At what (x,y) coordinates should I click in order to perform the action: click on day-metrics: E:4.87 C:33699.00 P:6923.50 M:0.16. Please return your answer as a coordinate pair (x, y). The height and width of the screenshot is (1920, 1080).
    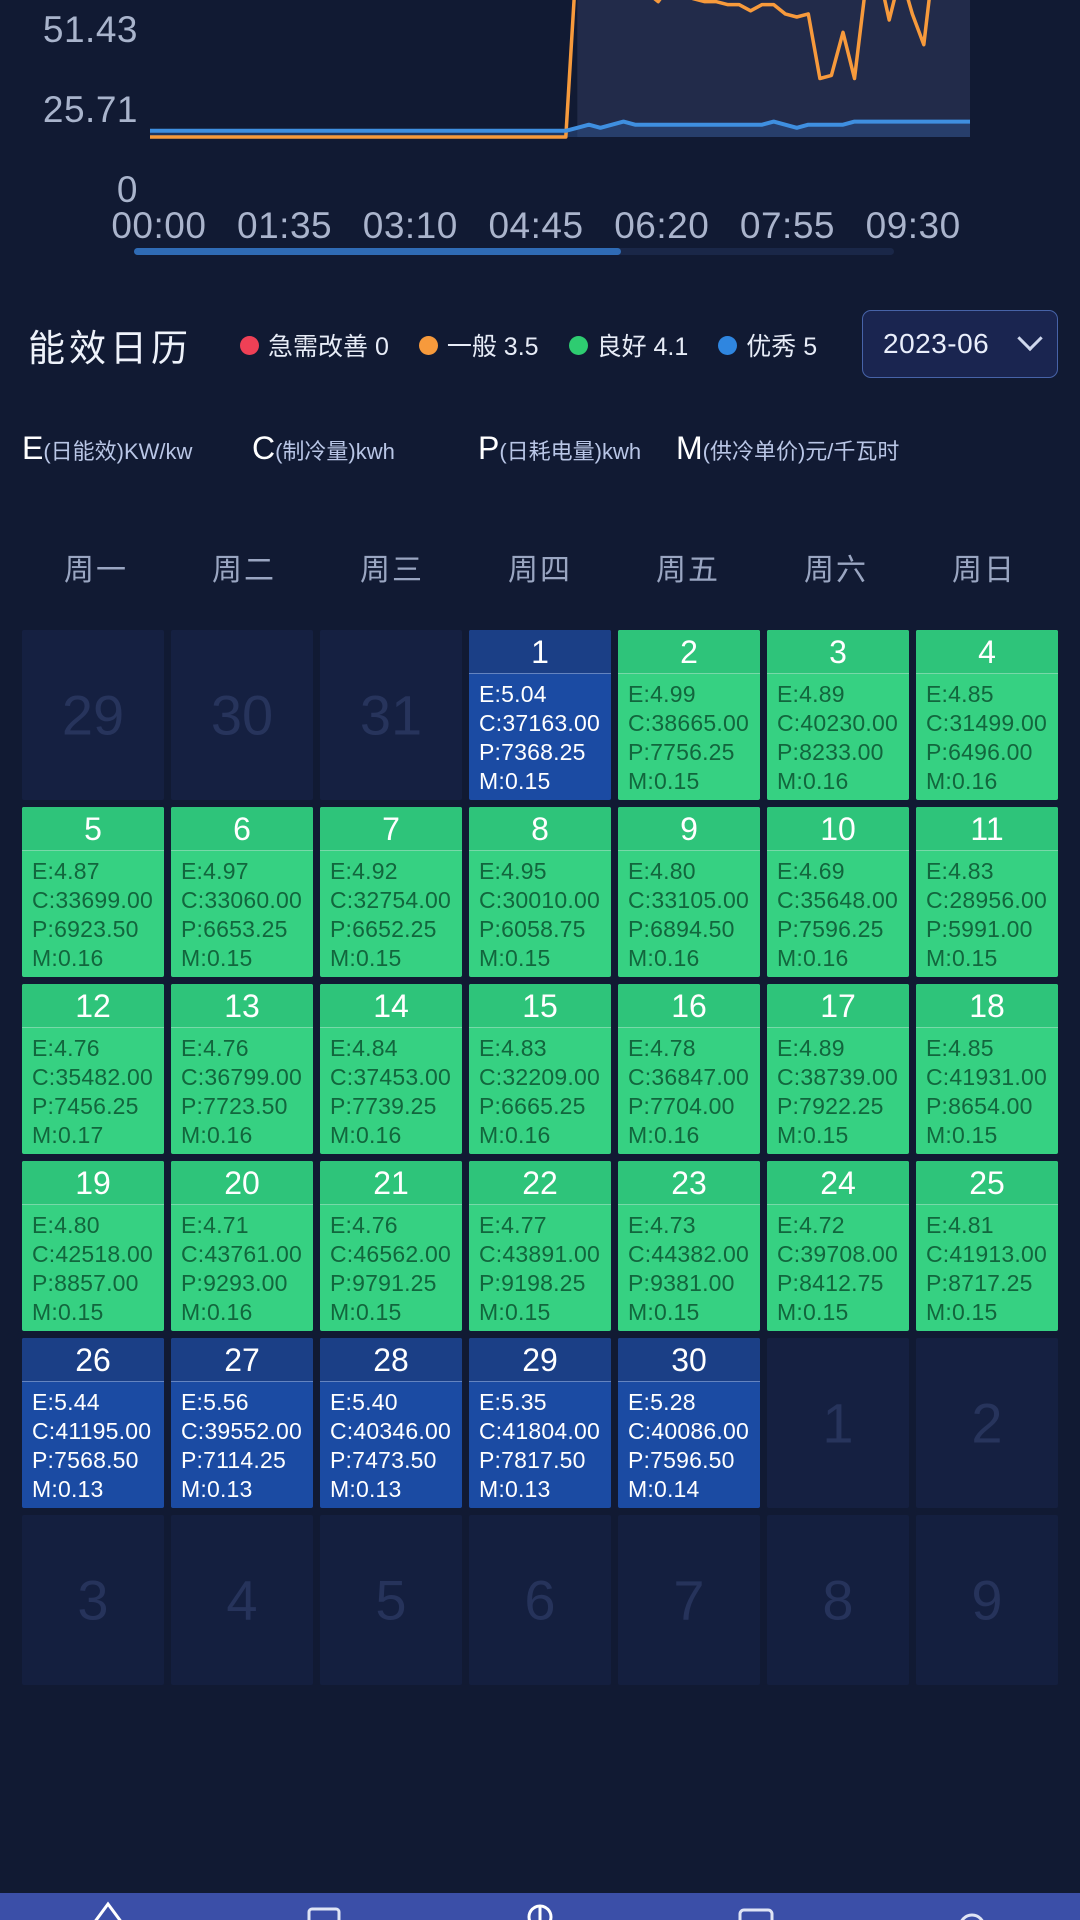
    Looking at the image, I should click on (93, 912).